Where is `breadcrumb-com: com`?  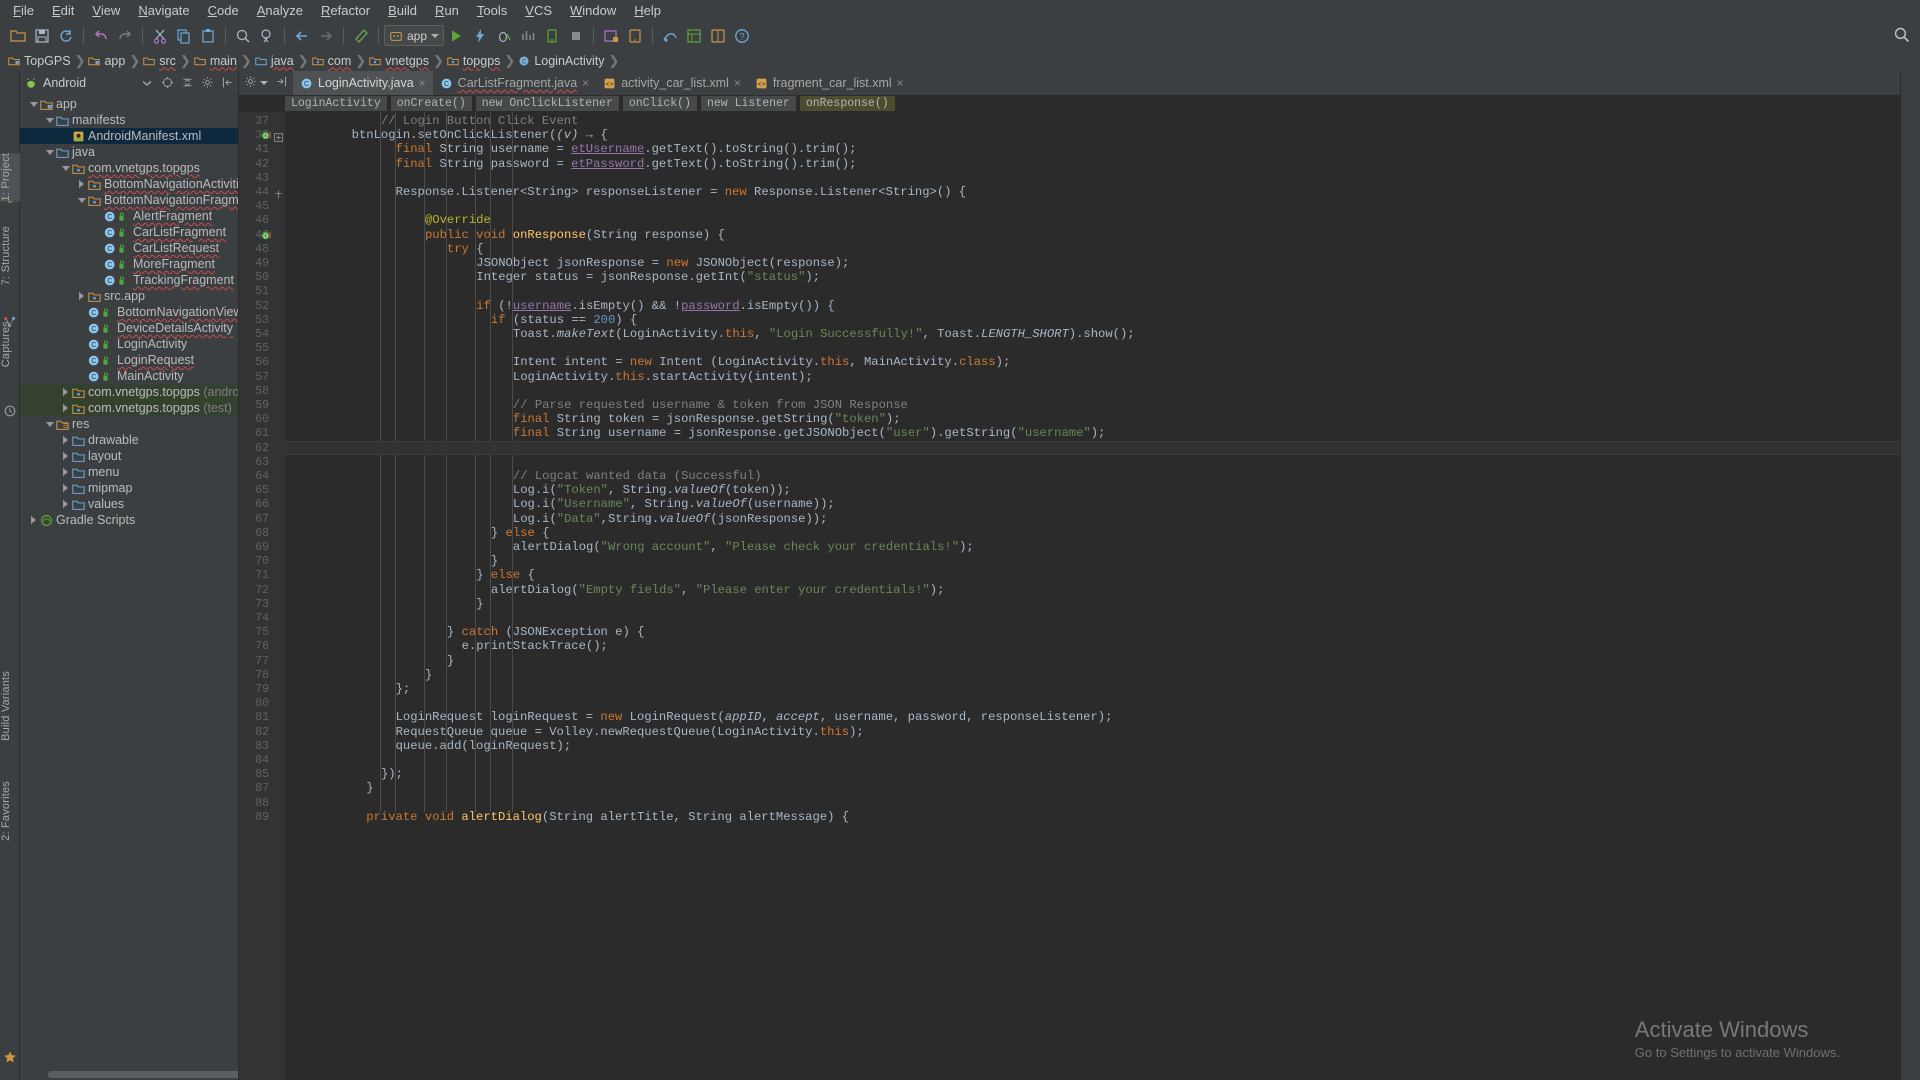 breadcrumb-com: com is located at coordinates (332, 61).